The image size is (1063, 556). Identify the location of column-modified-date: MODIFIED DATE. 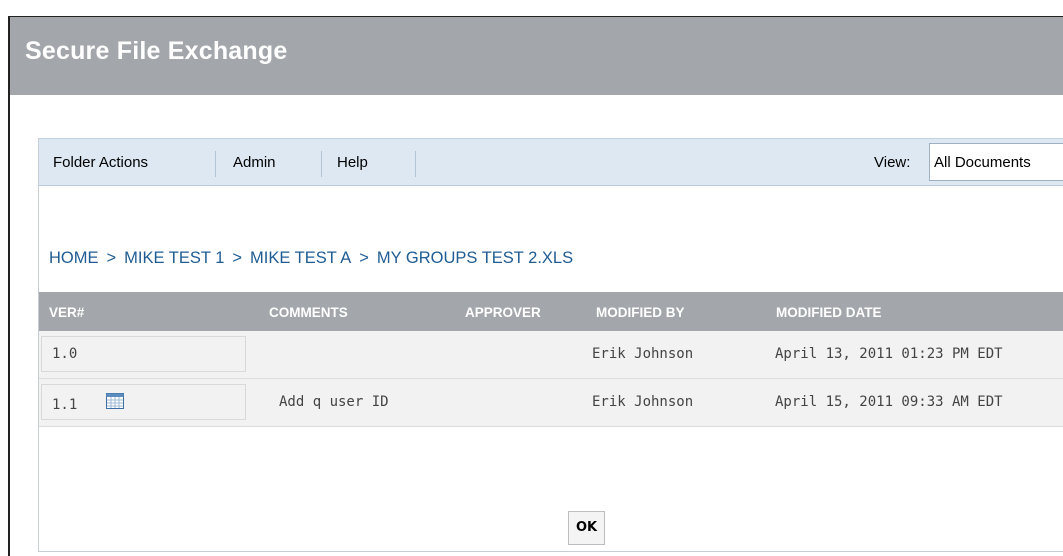
(829, 312).